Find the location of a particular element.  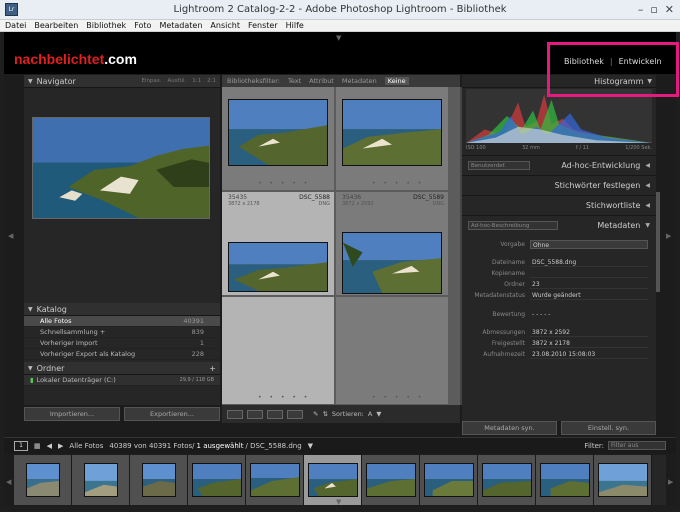

minimize-icon: – is located at coordinates (641, 9).